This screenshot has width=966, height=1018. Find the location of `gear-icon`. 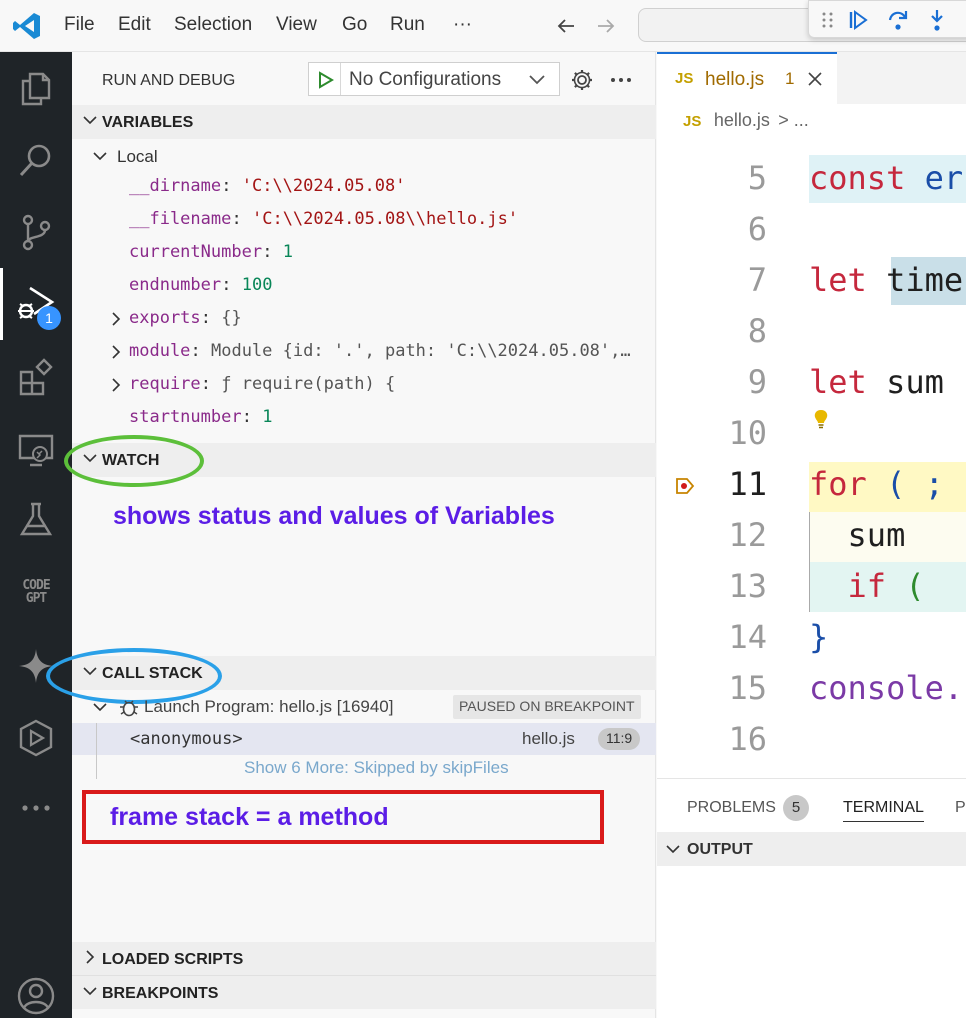

gear-icon is located at coordinates (582, 80).